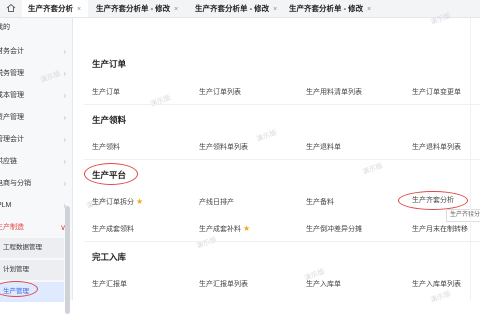 The height and width of the screenshot is (314, 480). What do you see at coordinates (106, 147) in the screenshot?
I see `link-material-issue: 生产领料` at bounding box center [106, 147].